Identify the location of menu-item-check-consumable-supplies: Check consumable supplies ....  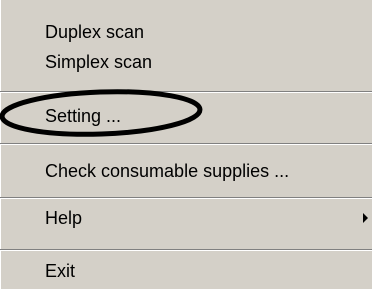
(186, 171).